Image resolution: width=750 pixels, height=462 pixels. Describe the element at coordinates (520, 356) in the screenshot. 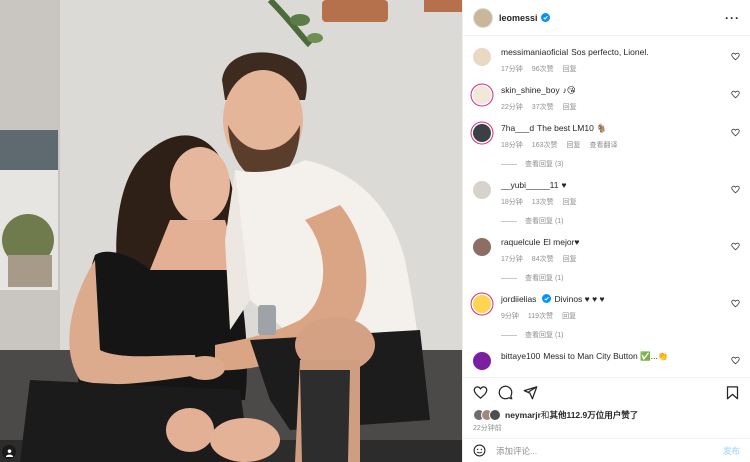

I see `commenter-username: bittaye100` at that location.